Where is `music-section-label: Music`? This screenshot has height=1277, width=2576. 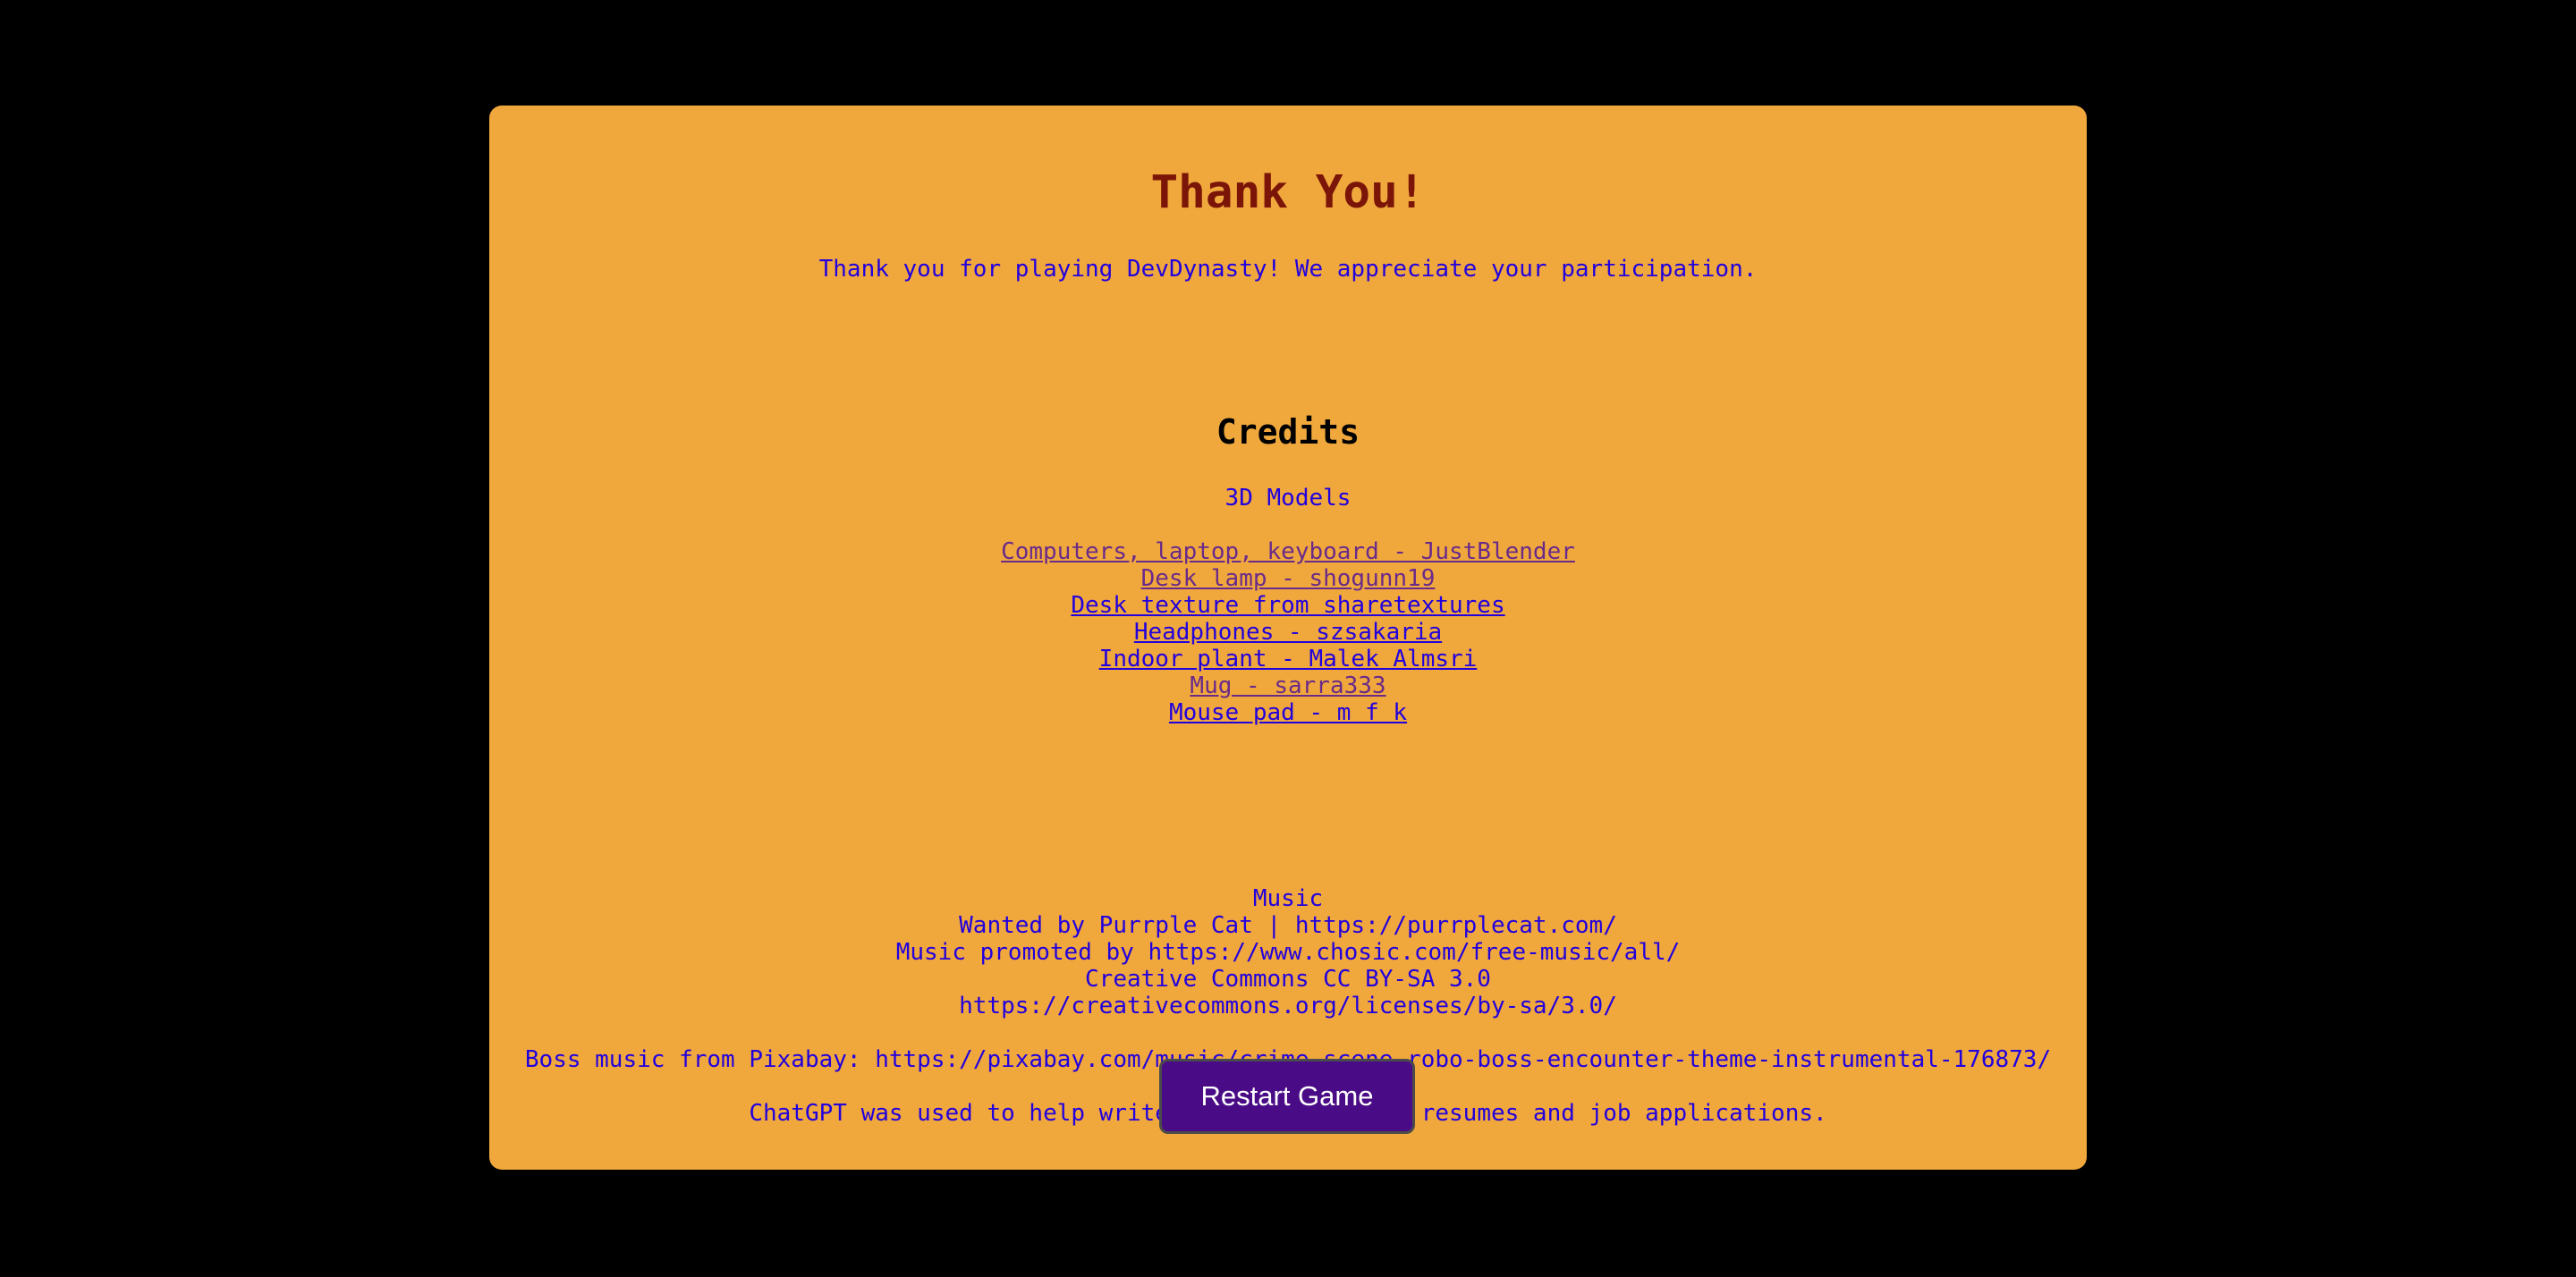 music-section-label: Music is located at coordinates (1288, 898).